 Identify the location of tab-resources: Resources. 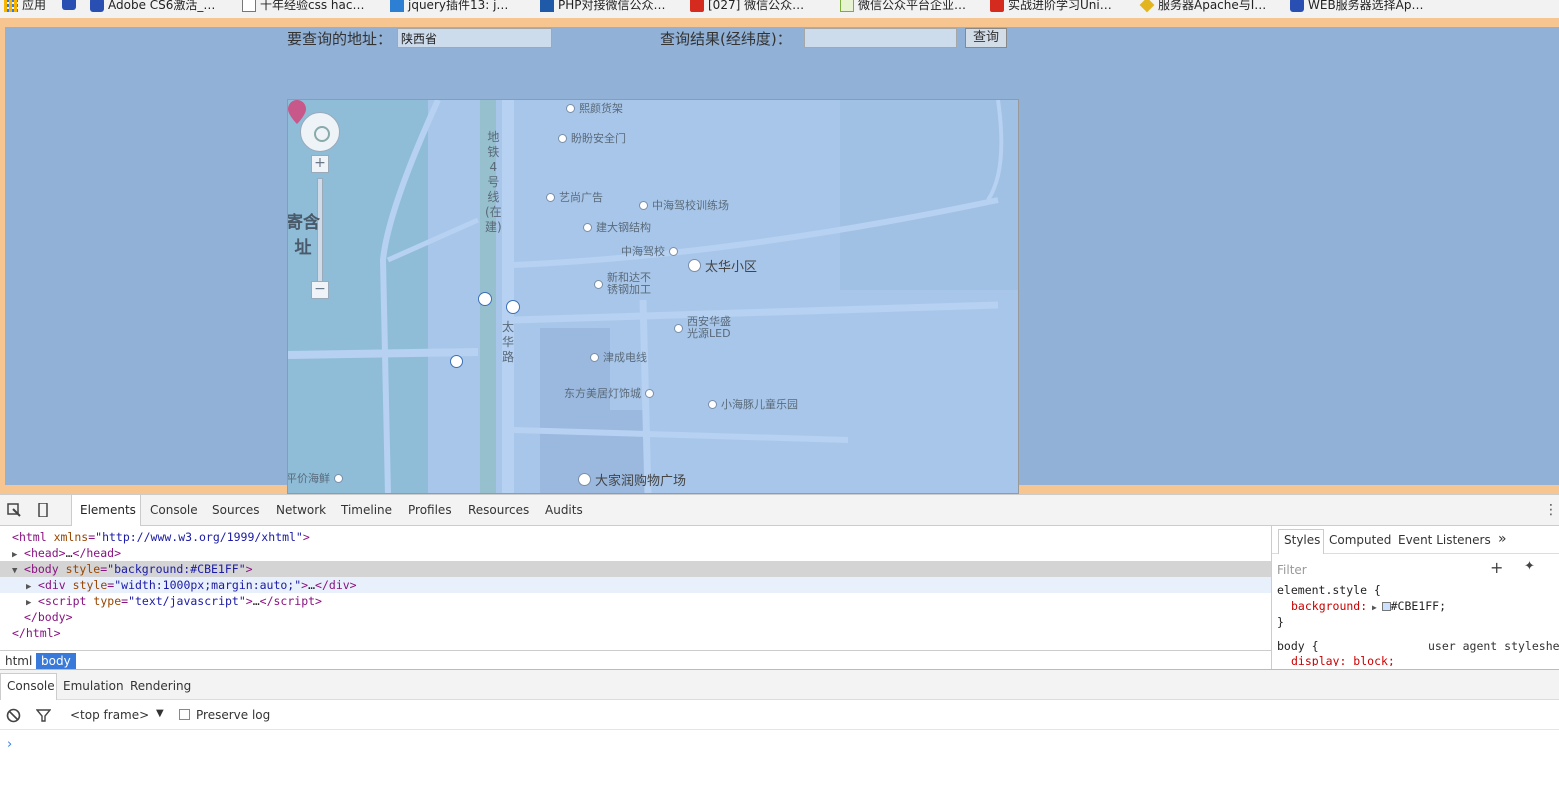
(498, 510).